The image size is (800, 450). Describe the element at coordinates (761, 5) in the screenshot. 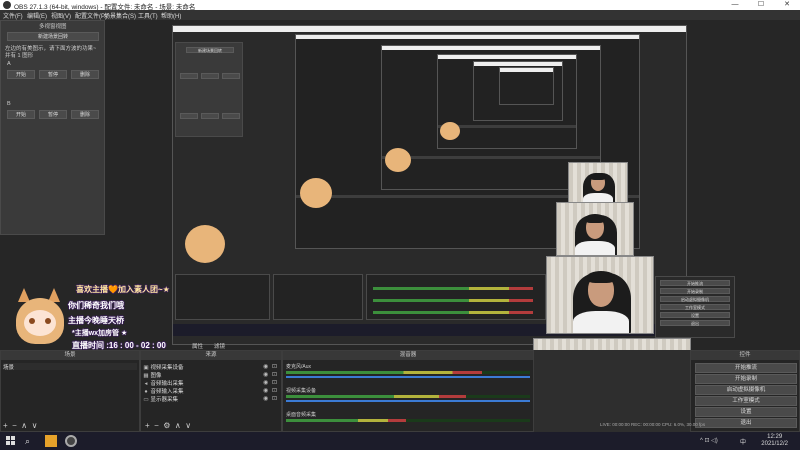

I see `maximize-button: ☐` at that location.